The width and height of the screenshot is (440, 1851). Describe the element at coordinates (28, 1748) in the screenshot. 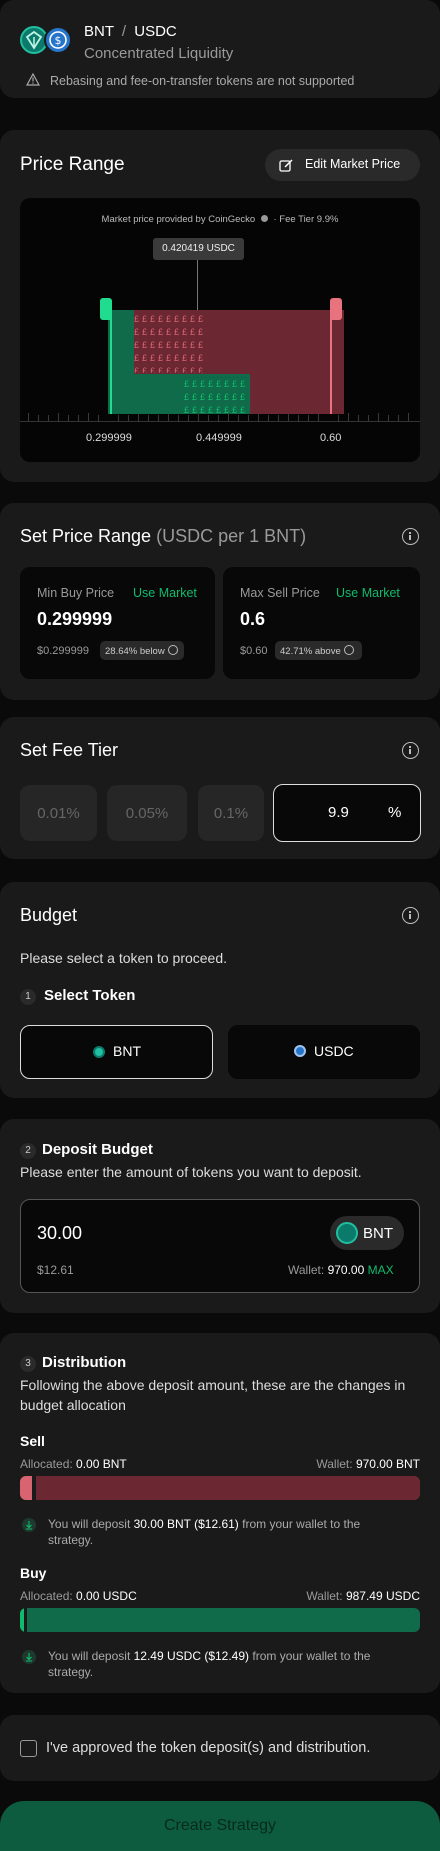

I see `approval-checkbox` at that location.